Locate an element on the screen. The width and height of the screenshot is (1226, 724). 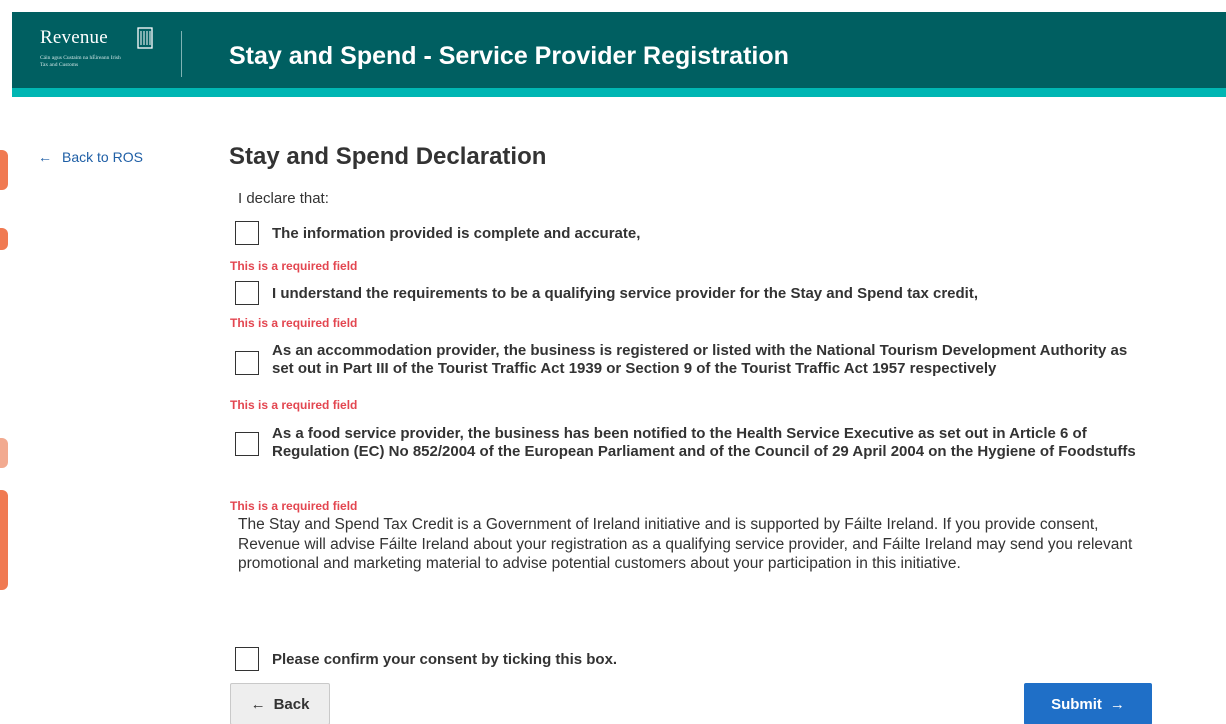
back-button-label: Back is located at coordinates (291, 704).